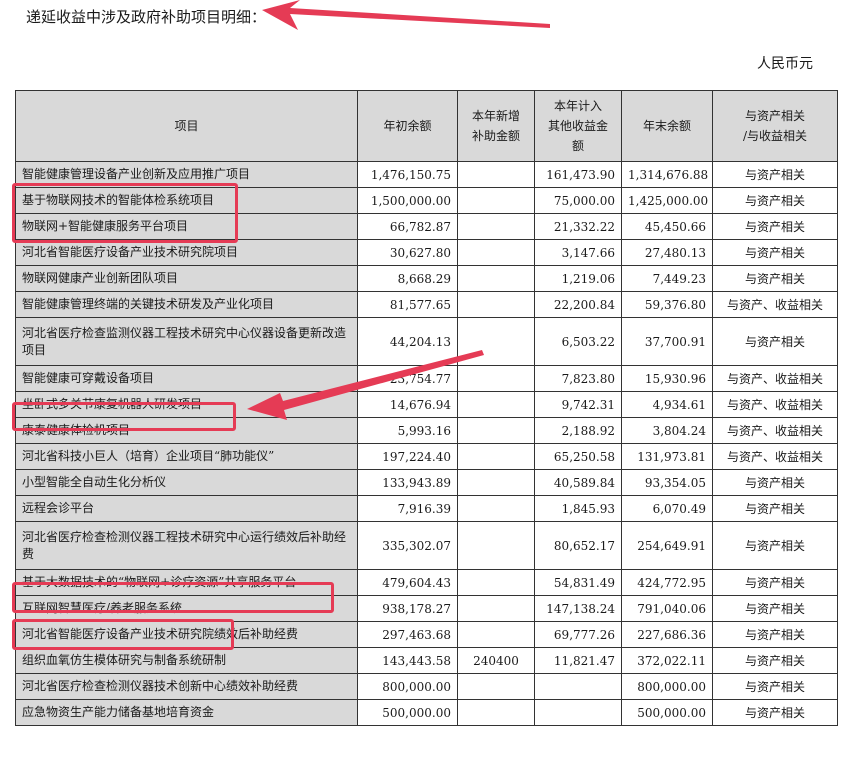 This screenshot has height=774, width=853. I want to click on value-cell: 131,973.81, so click(667, 456).